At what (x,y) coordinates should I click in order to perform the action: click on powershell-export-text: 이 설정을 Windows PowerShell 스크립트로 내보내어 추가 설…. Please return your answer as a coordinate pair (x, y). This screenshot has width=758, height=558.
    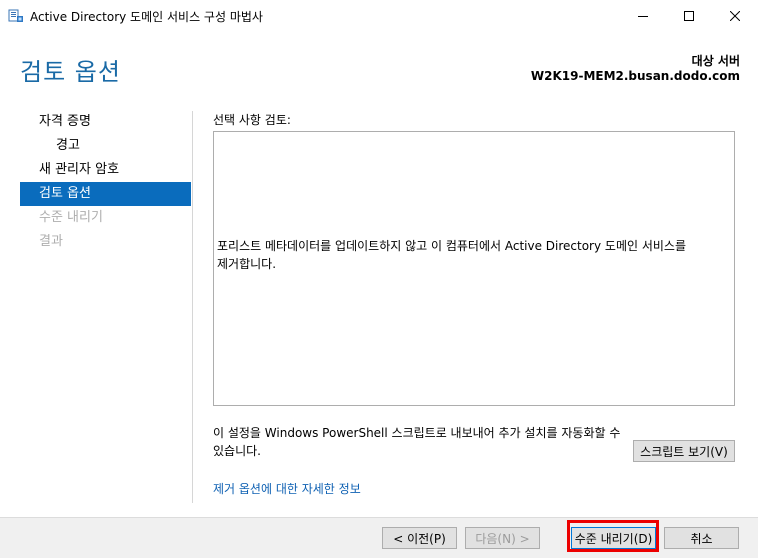
    Looking at the image, I should click on (417, 442).